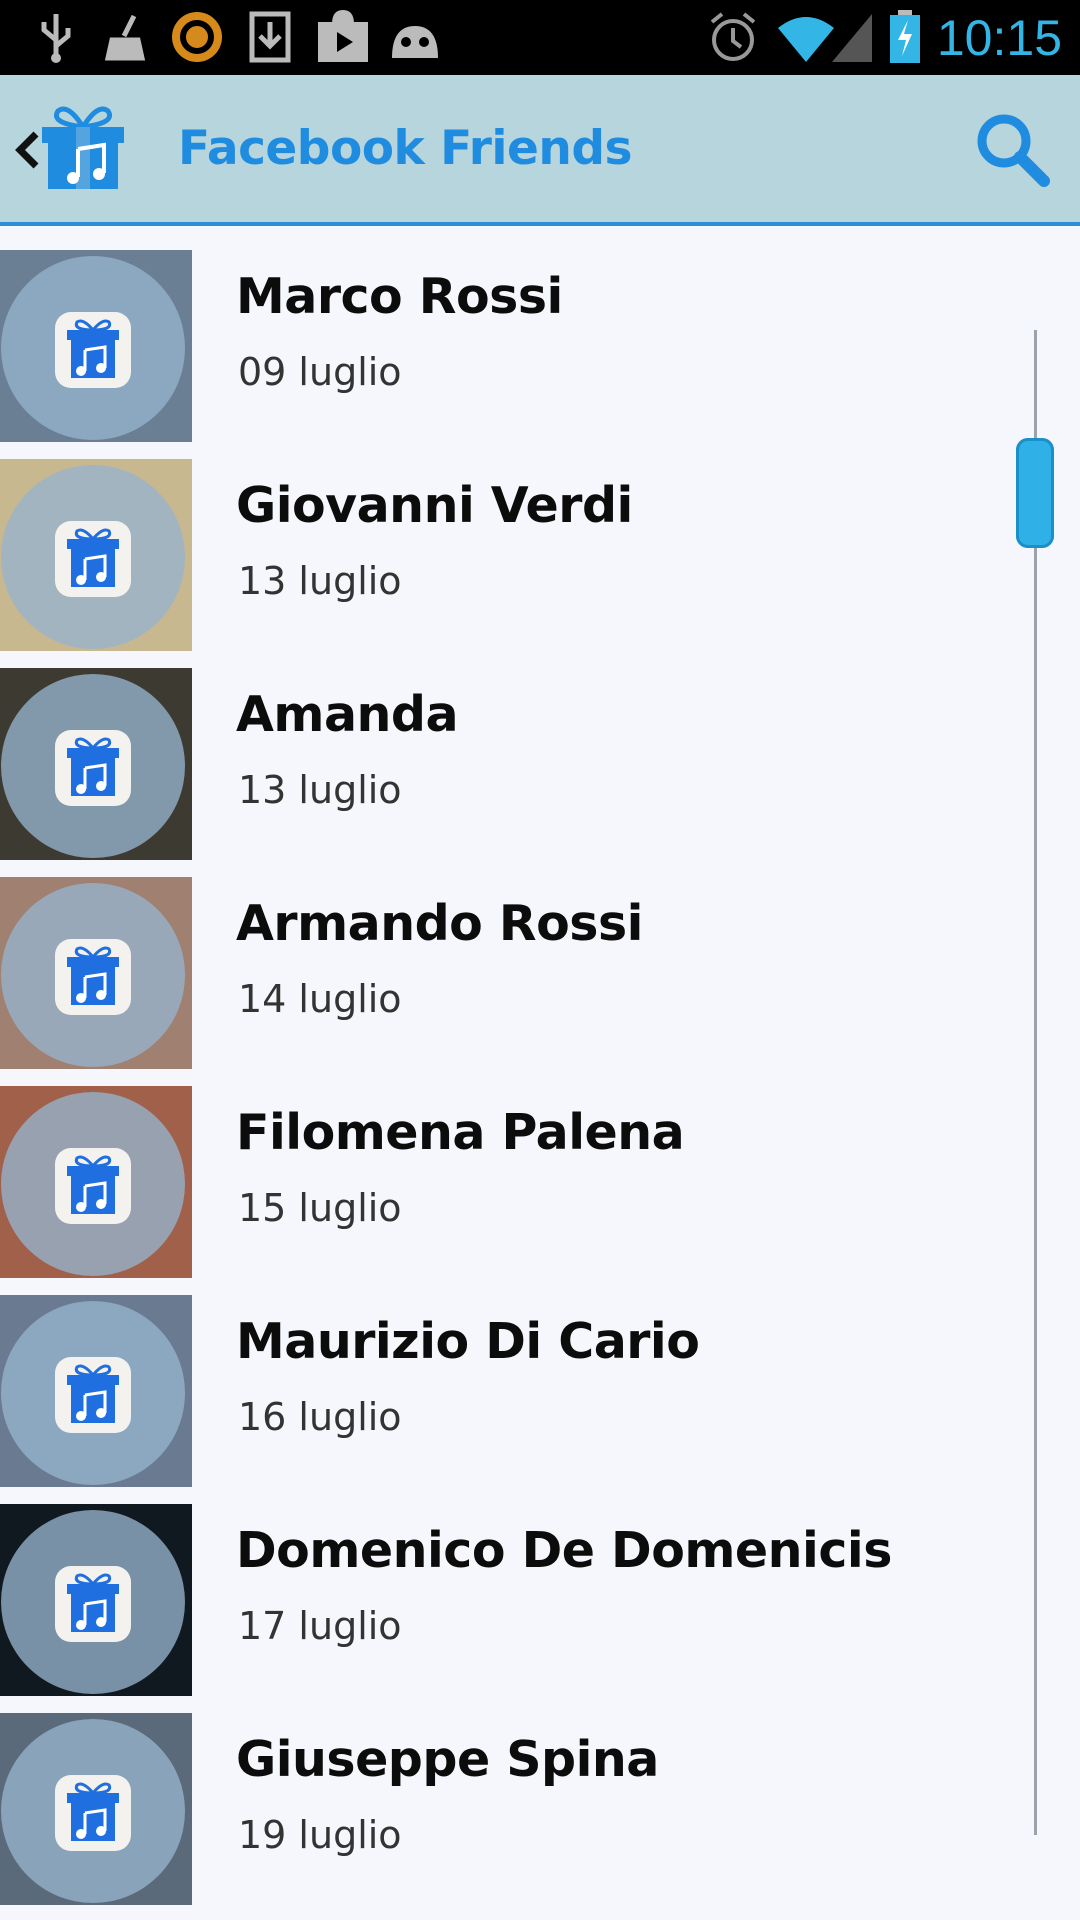  I want to click on friend-birthday: 19 luglio, so click(320, 1835).